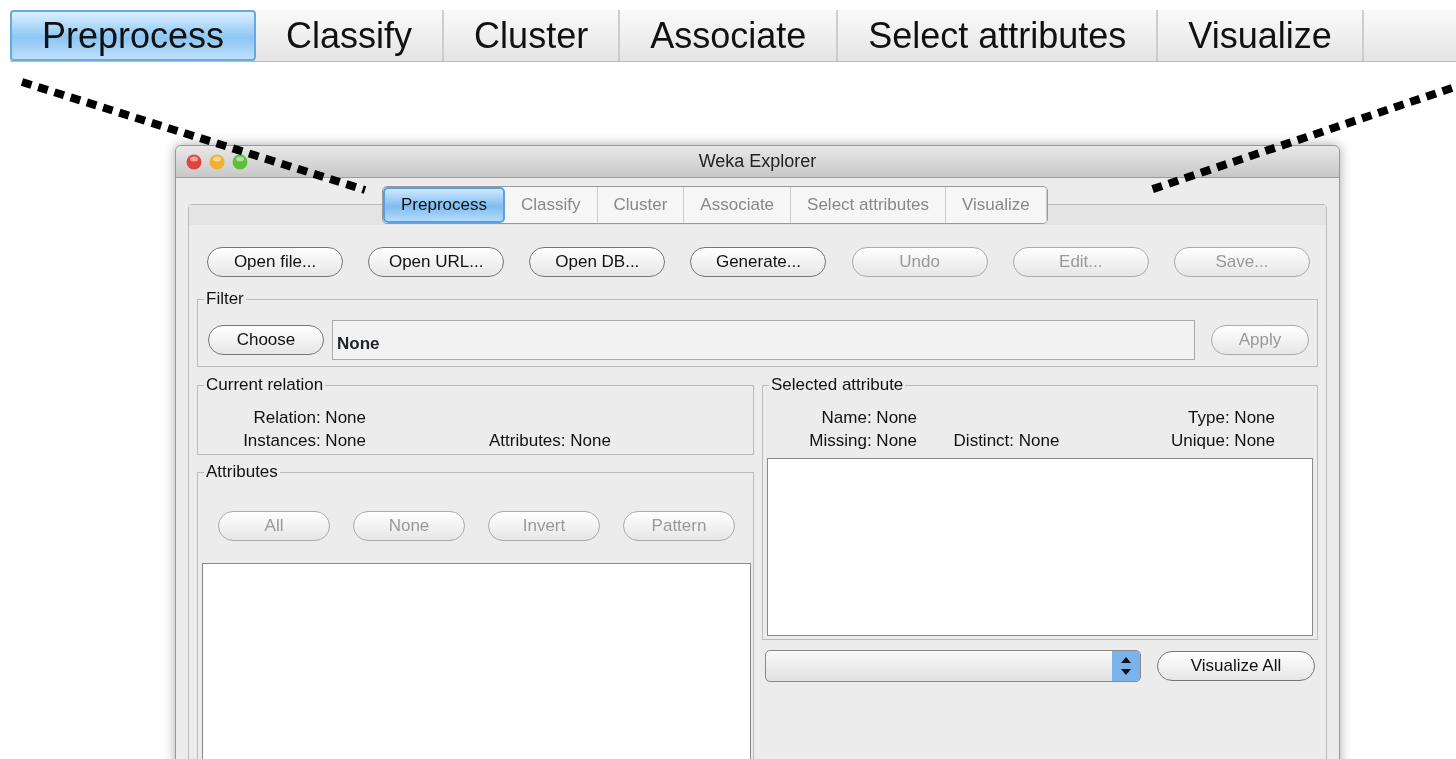 This screenshot has height=759, width=1456. Describe the element at coordinates (1261, 35) in the screenshot. I see `tab: Visualize` at that location.